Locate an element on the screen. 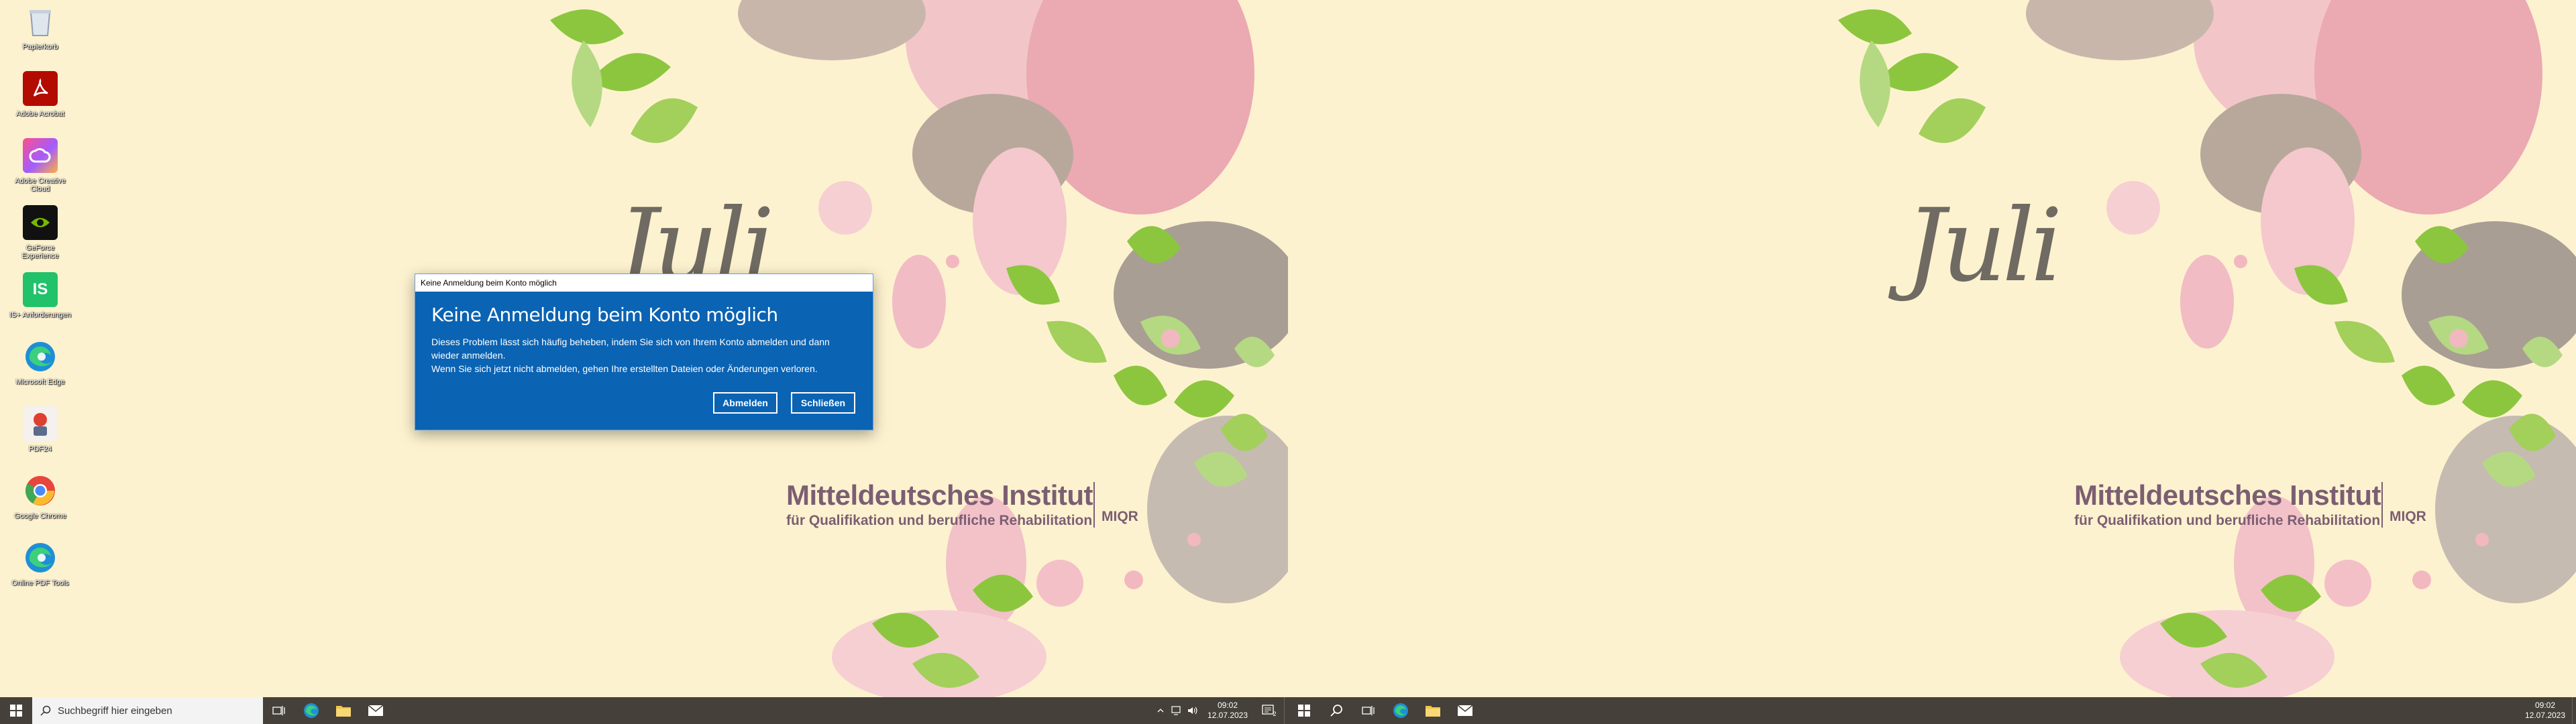  wallpaper-month-text: Juli is located at coordinates (1984, 246).